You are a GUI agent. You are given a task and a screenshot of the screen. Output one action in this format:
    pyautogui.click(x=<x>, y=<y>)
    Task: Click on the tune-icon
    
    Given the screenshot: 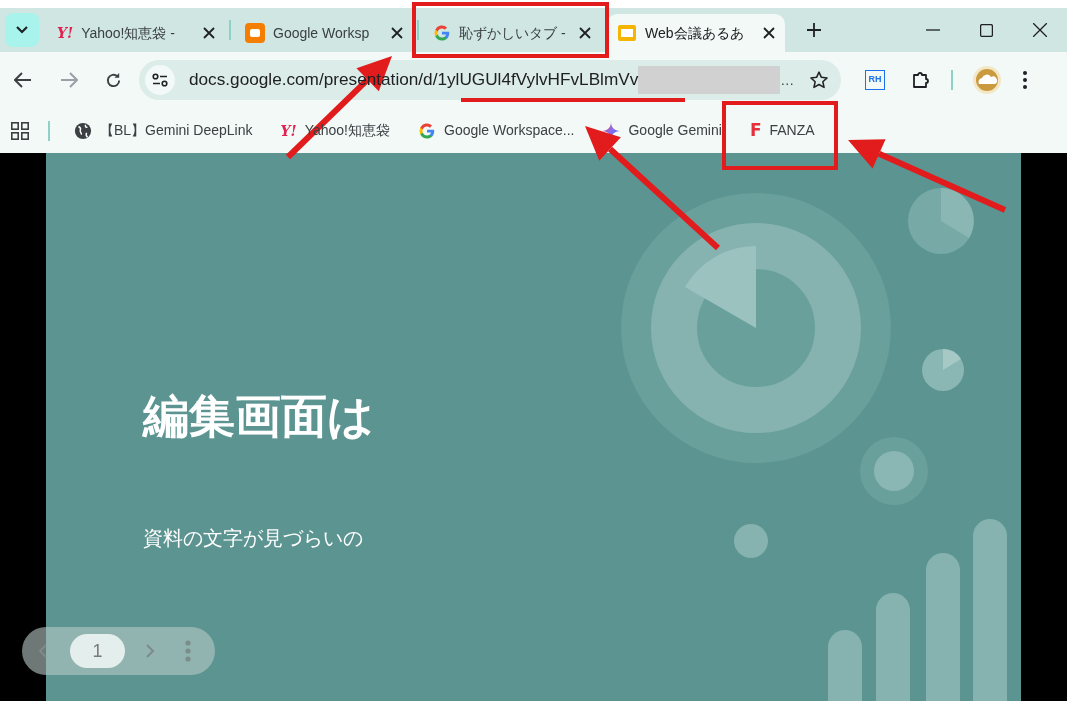 What is the action you would take?
    pyautogui.click(x=160, y=80)
    